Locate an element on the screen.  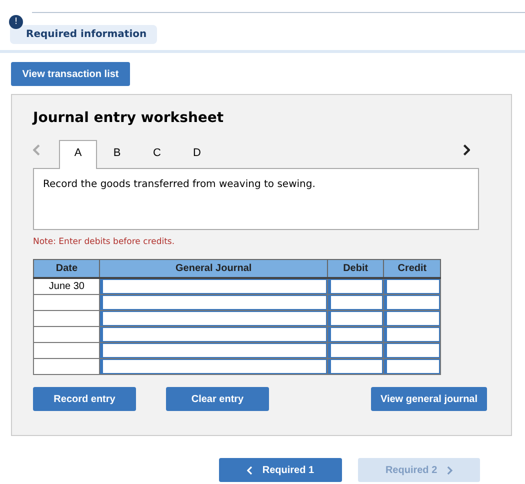
navigation-label: Required 2 is located at coordinates (411, 470).